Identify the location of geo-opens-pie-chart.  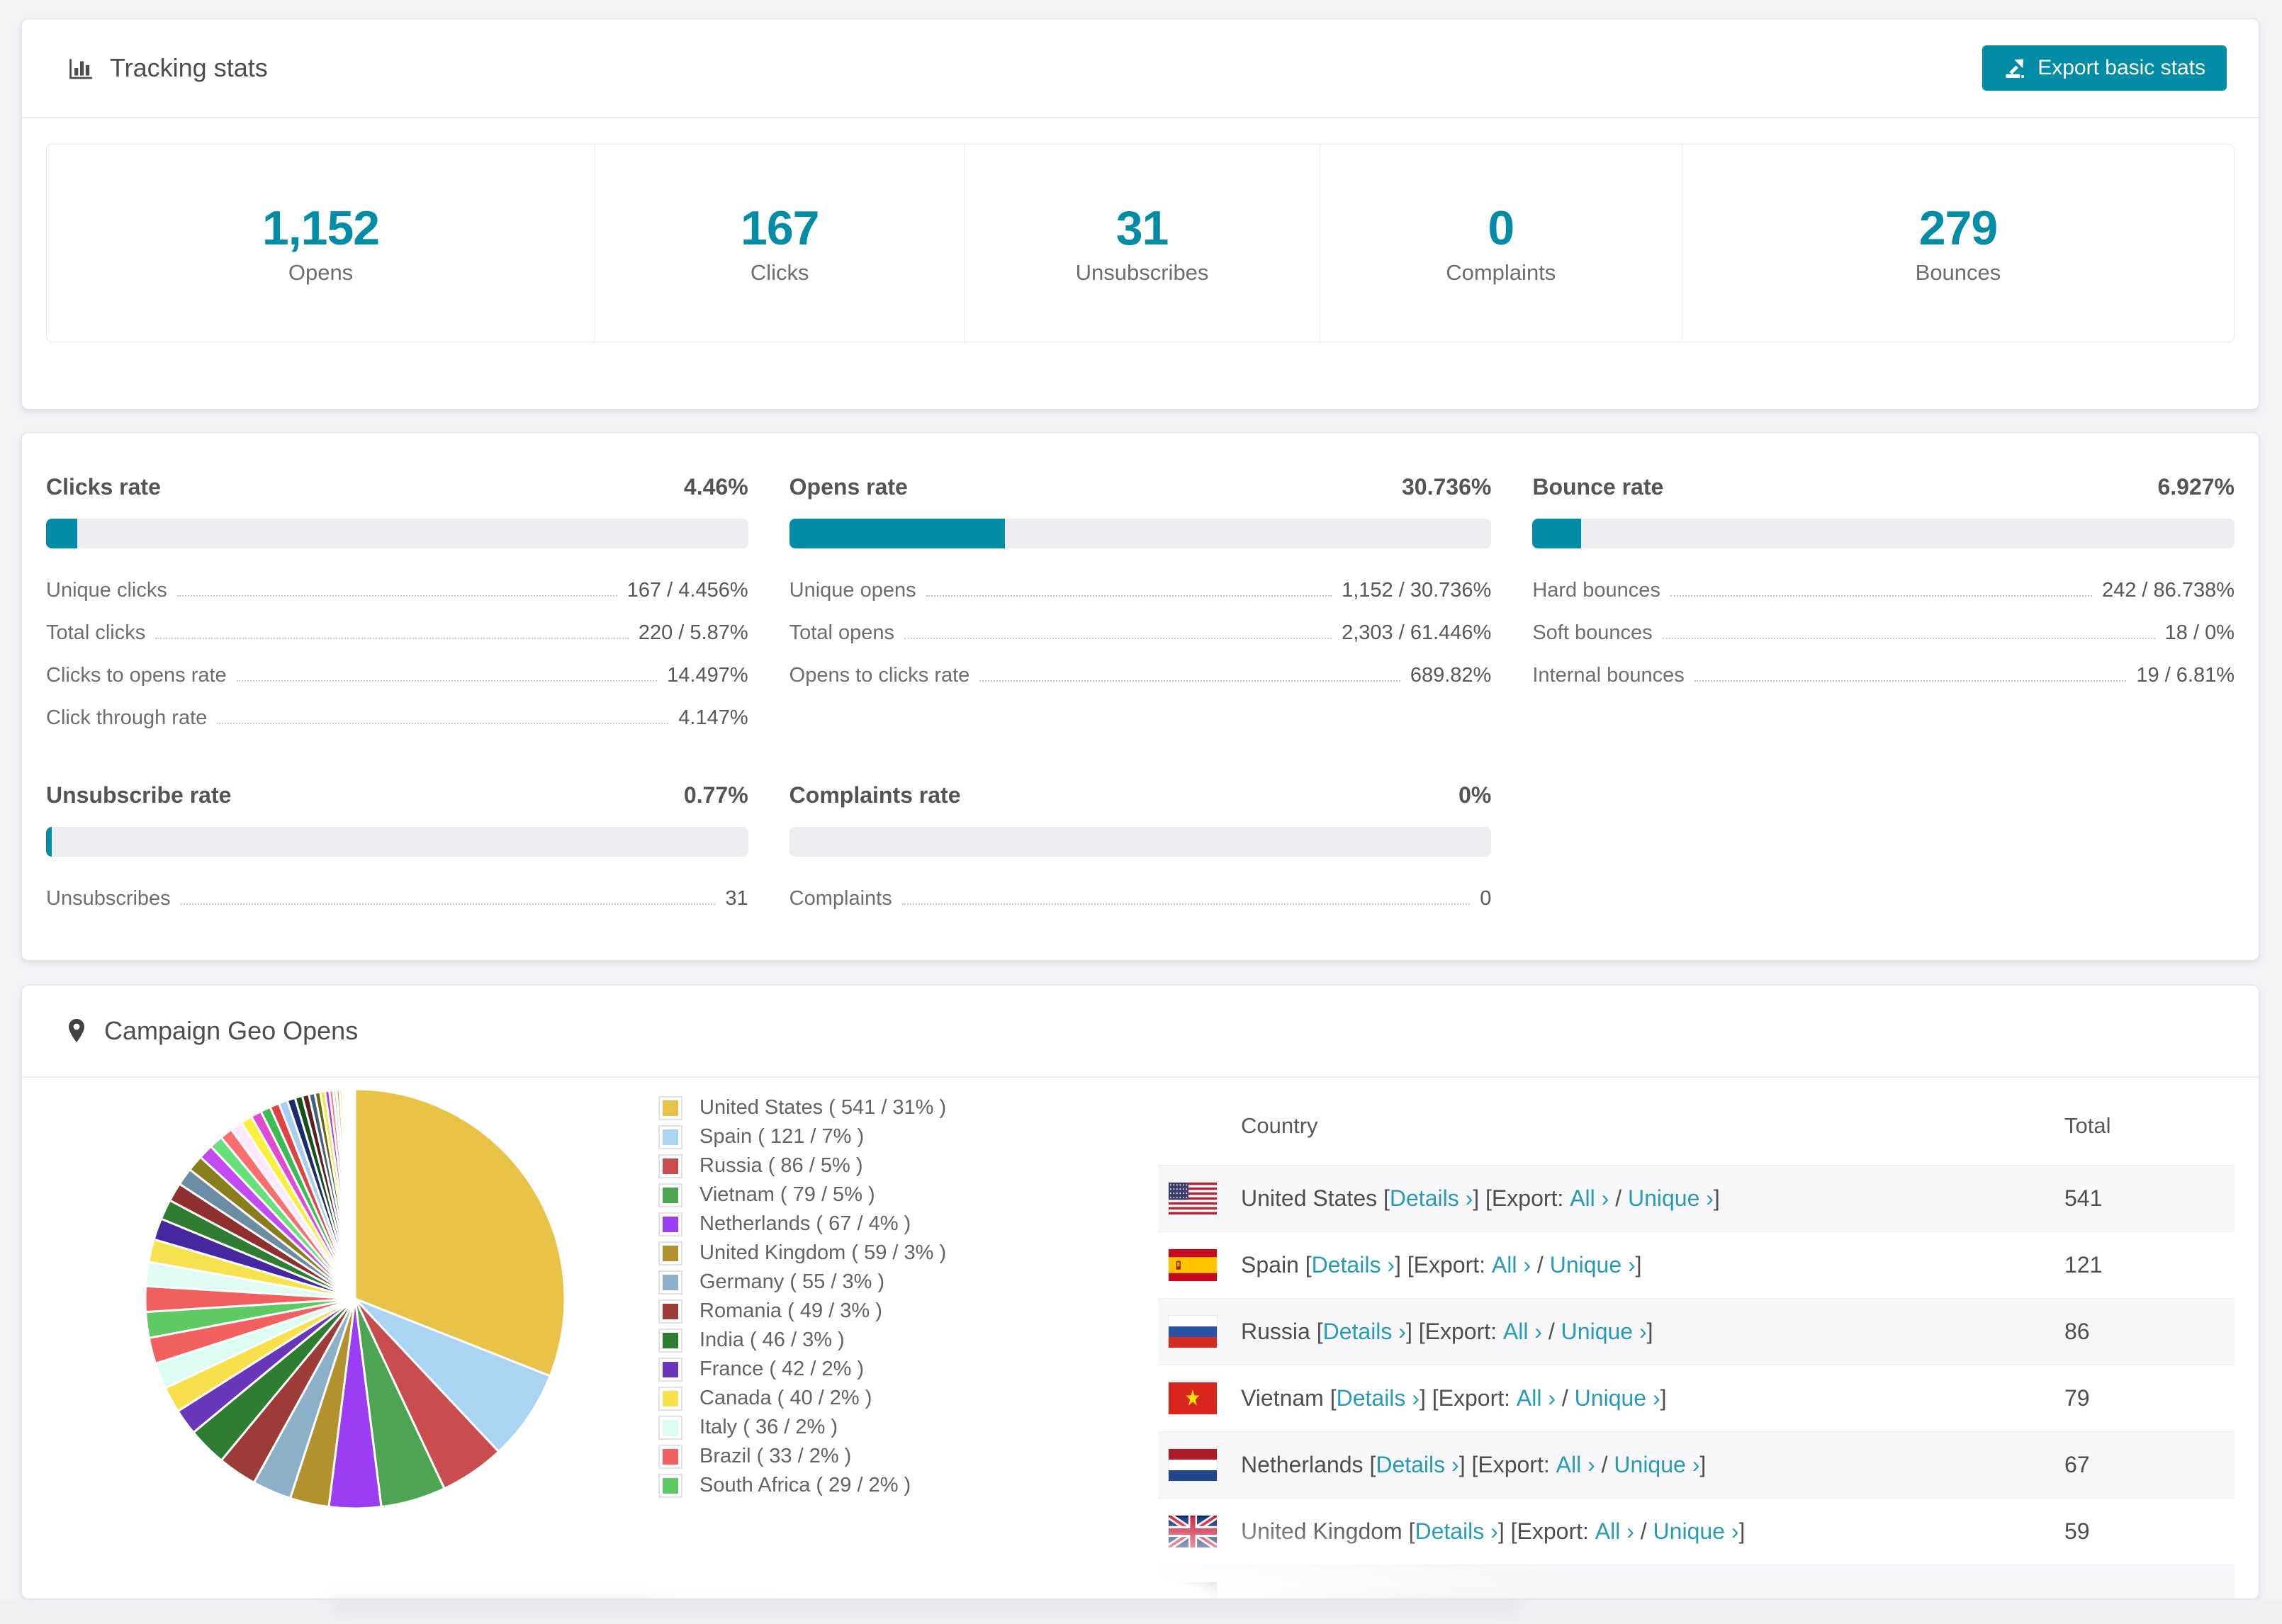
(355, 1299).